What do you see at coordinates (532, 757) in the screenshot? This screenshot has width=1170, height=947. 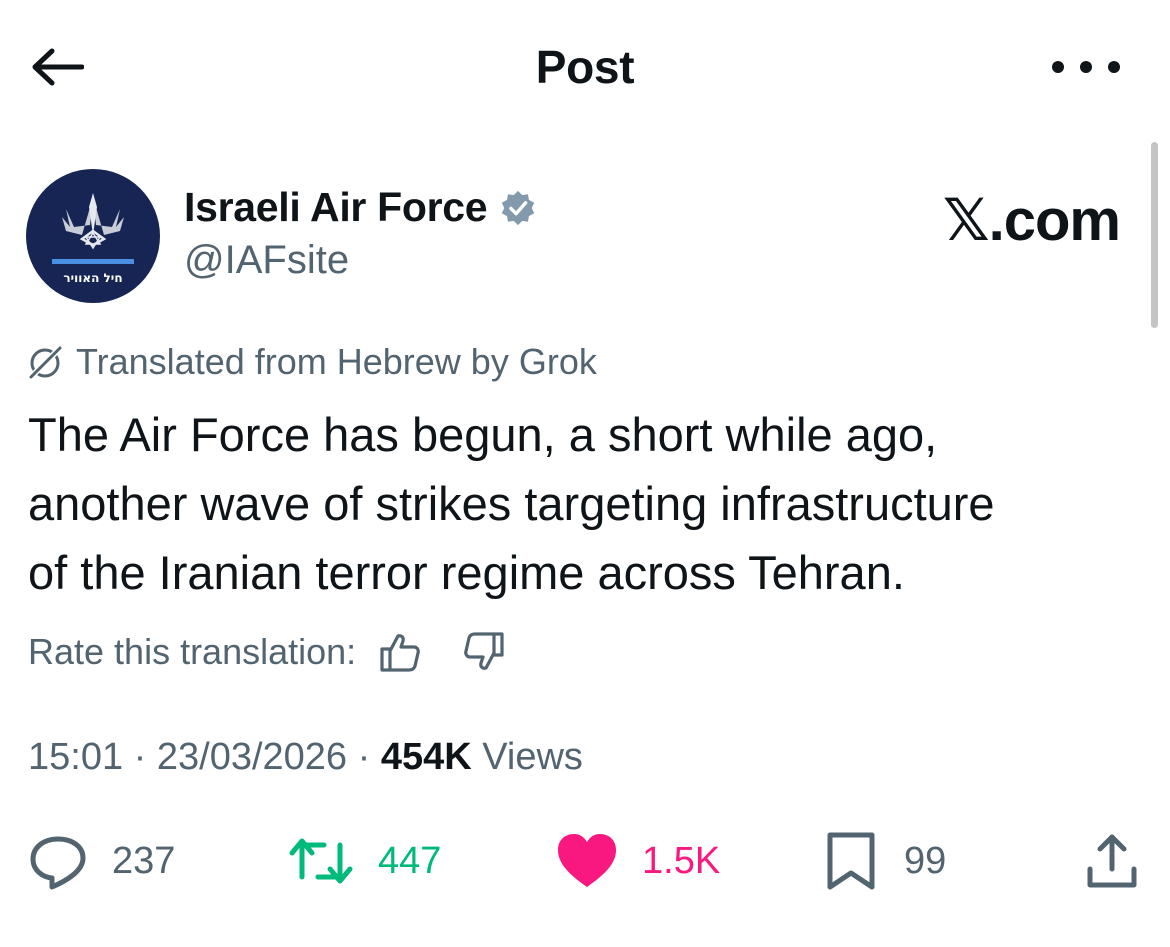 I see `views-label: Views` at bounding box center [532, 757].